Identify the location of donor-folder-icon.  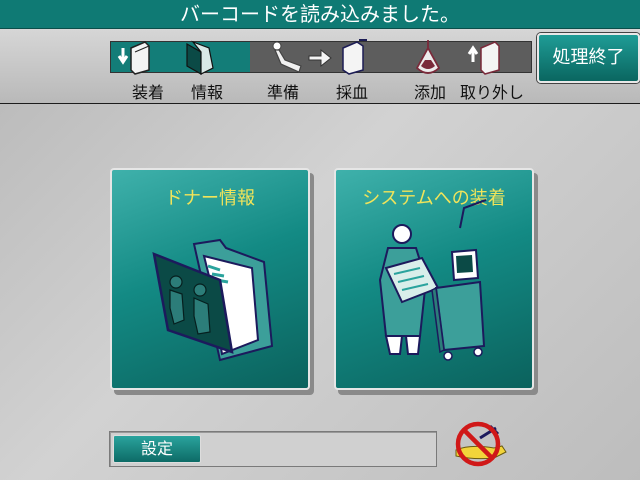
(213, 300).